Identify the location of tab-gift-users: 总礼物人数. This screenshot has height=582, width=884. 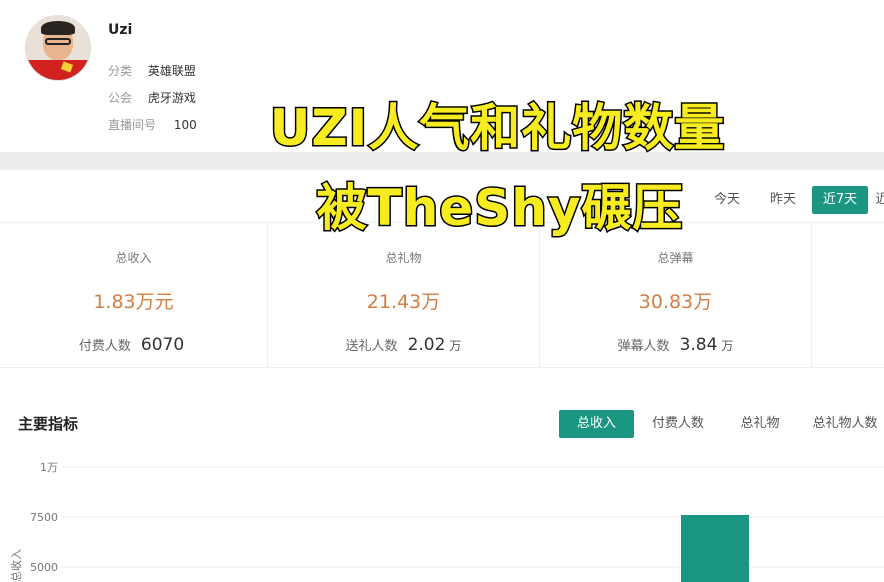
(845, 424).